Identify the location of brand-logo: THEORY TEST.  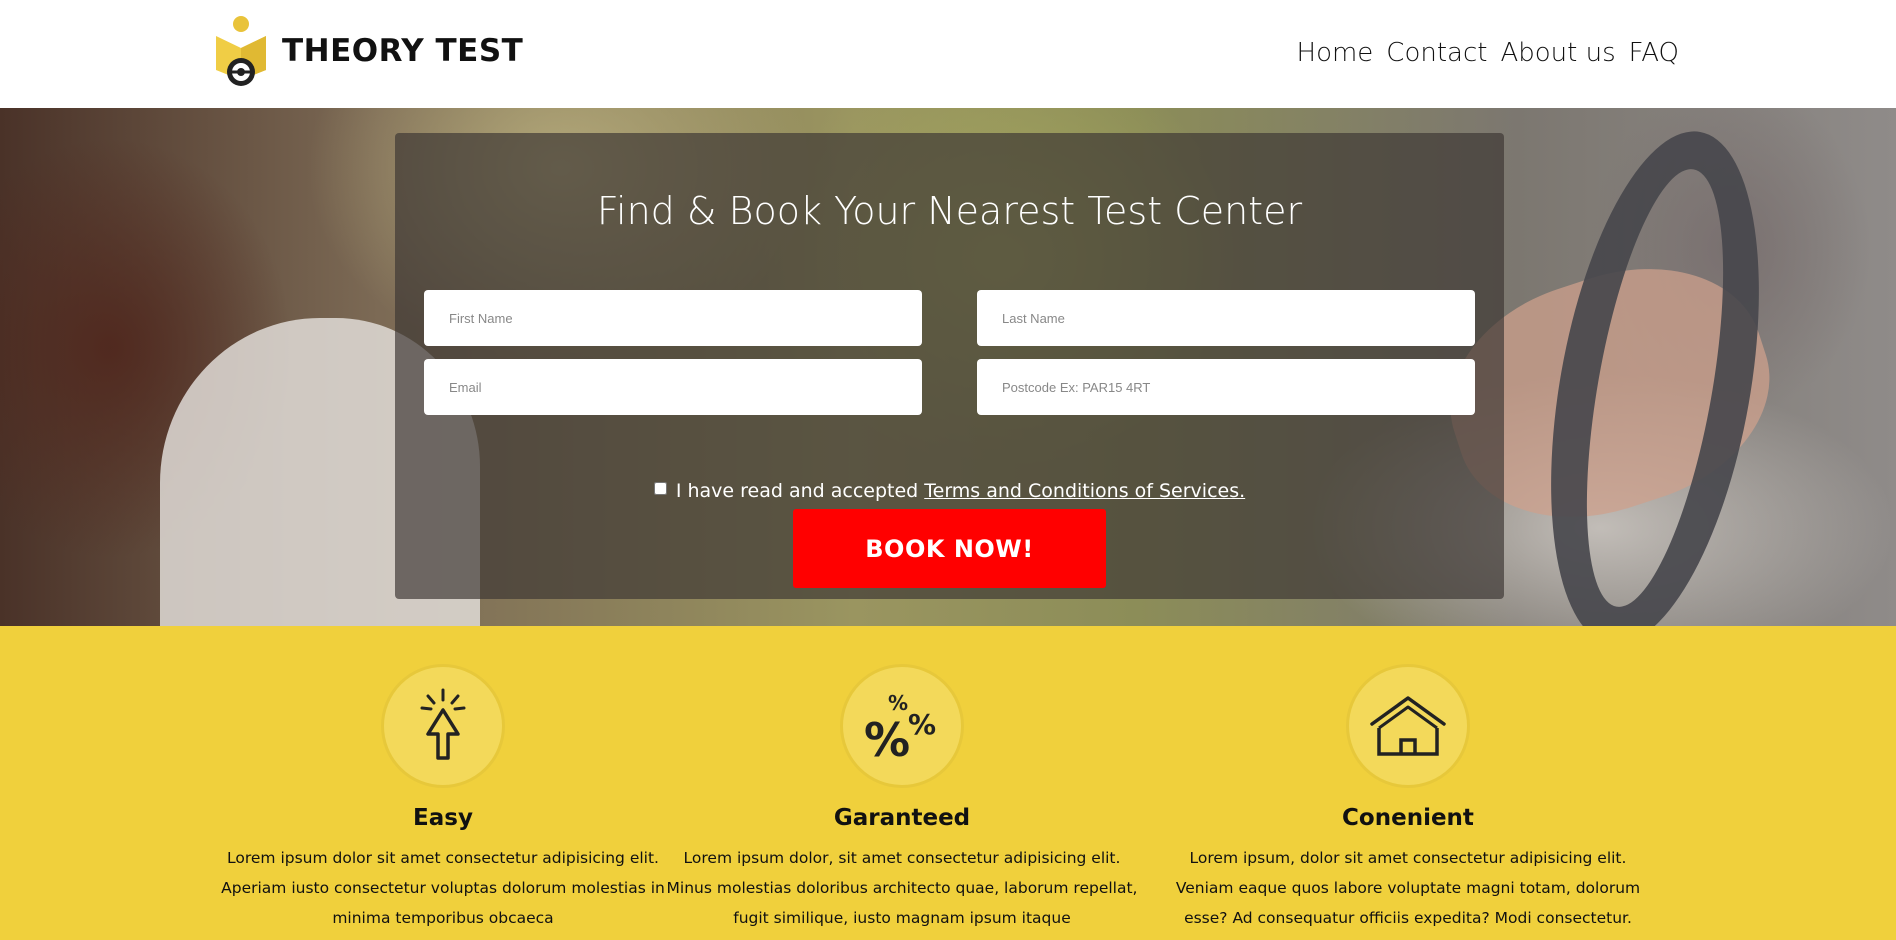
(368, 51).